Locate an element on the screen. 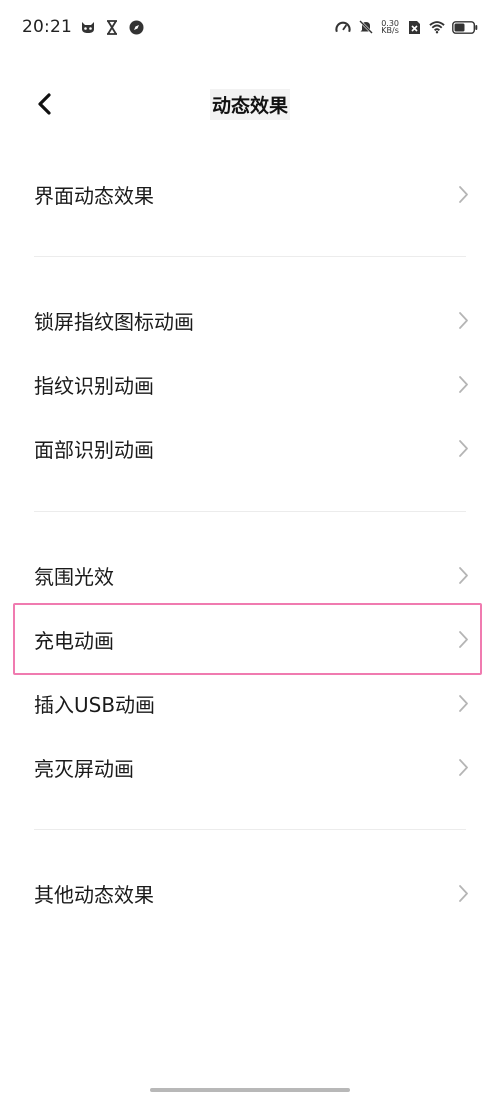  setting-usb-plug-animation: 插入USB动画 is located at coordinates (250, 703).